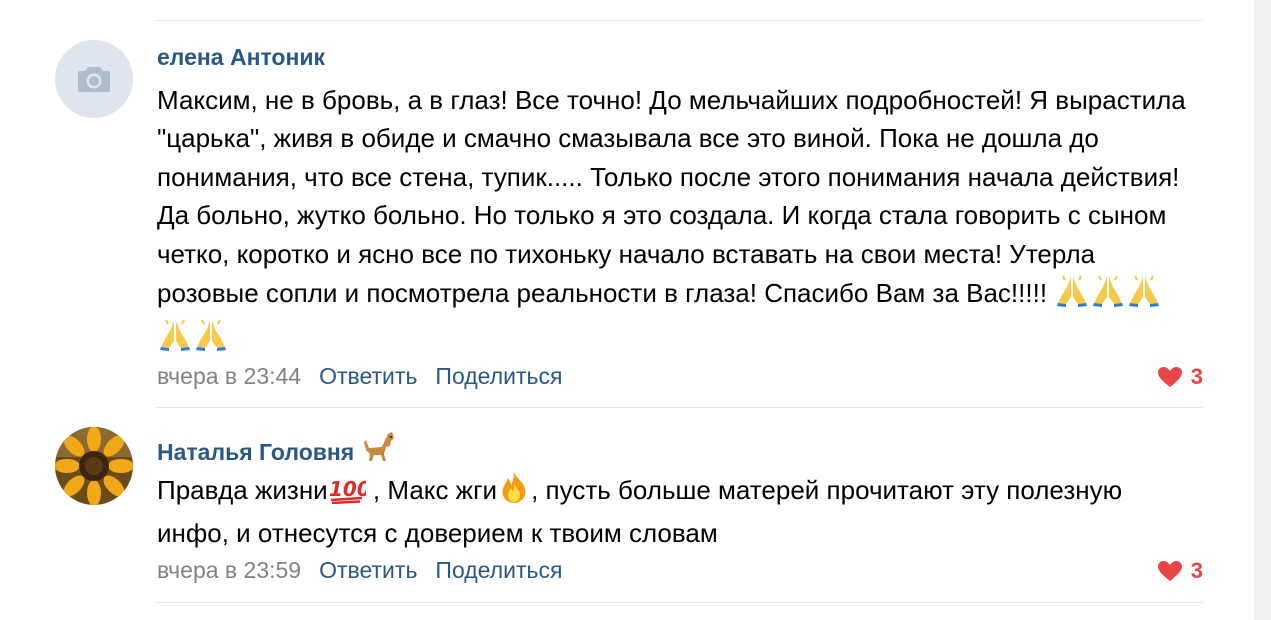  Describe the element at coordinates (229, 376) in the screenshot. I see `comment-date: вчера в 23:44` at that location.